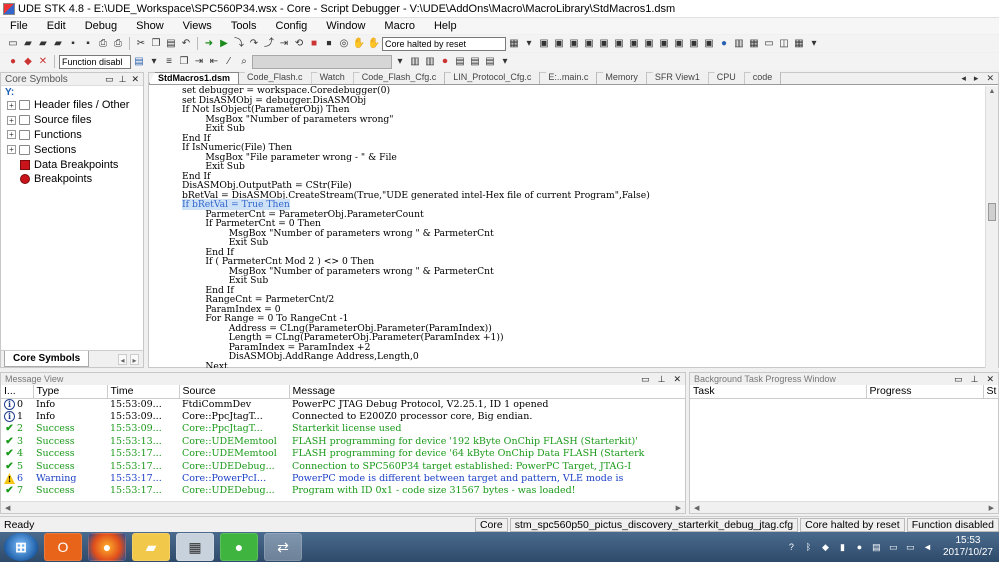 This screenshot has width=999, height=562. Describe the element at coordinates (299, 43) in the screenshot. I see `animate-icon: ⟲` at that location.